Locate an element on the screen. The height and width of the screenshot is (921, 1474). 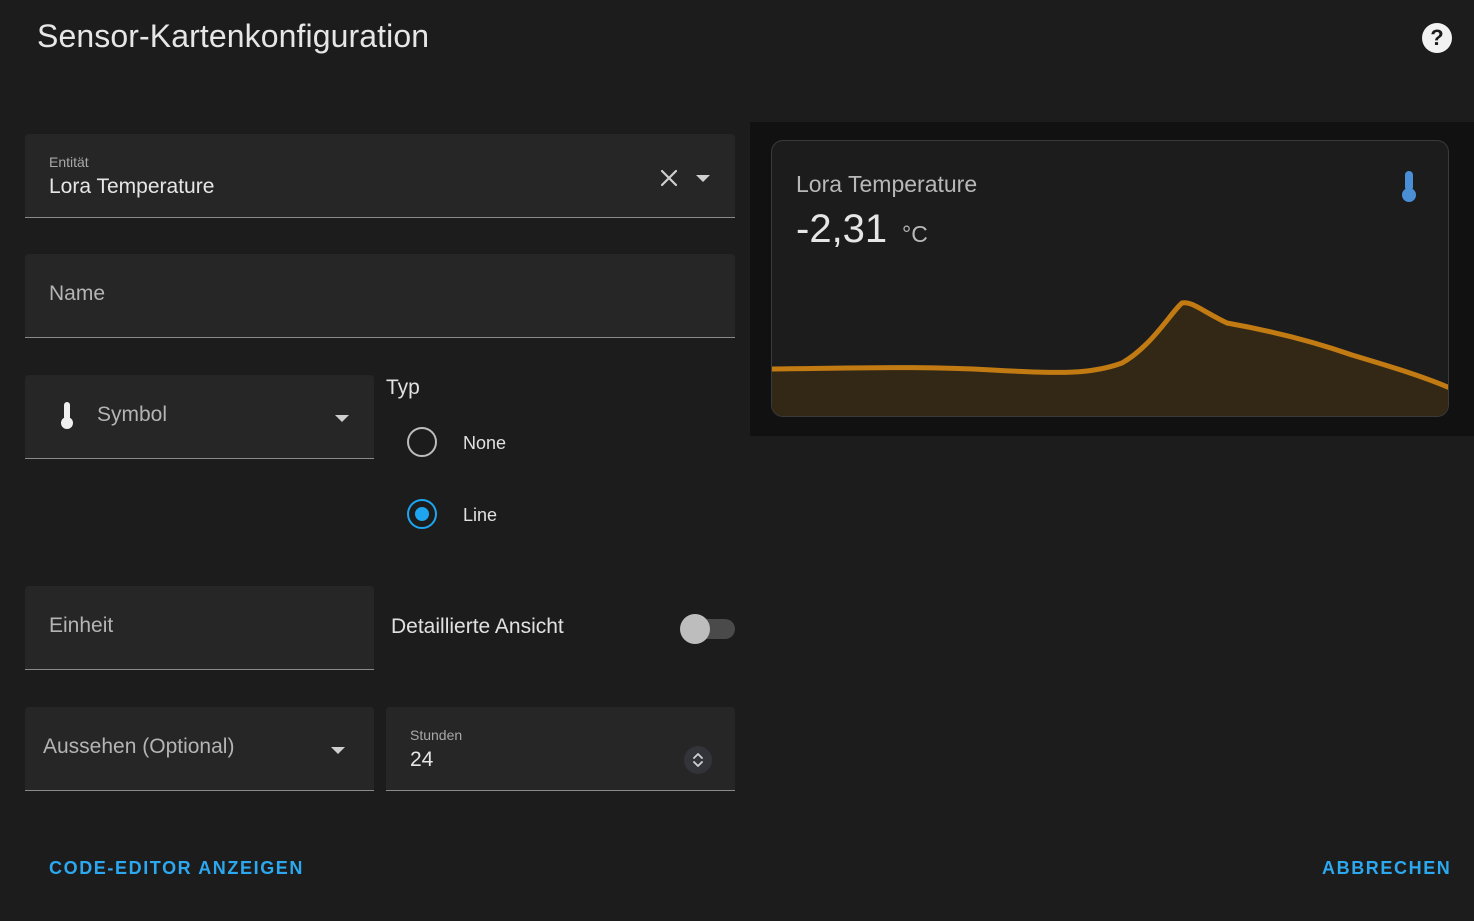
card-entity-name: Lora Temperature is located at coordinates (887, 184).